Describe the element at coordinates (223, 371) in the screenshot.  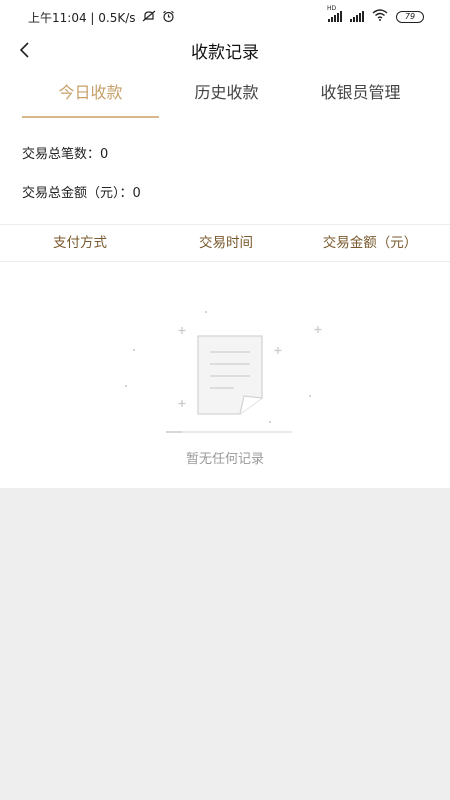
I see `empty-document-icon` at that location.